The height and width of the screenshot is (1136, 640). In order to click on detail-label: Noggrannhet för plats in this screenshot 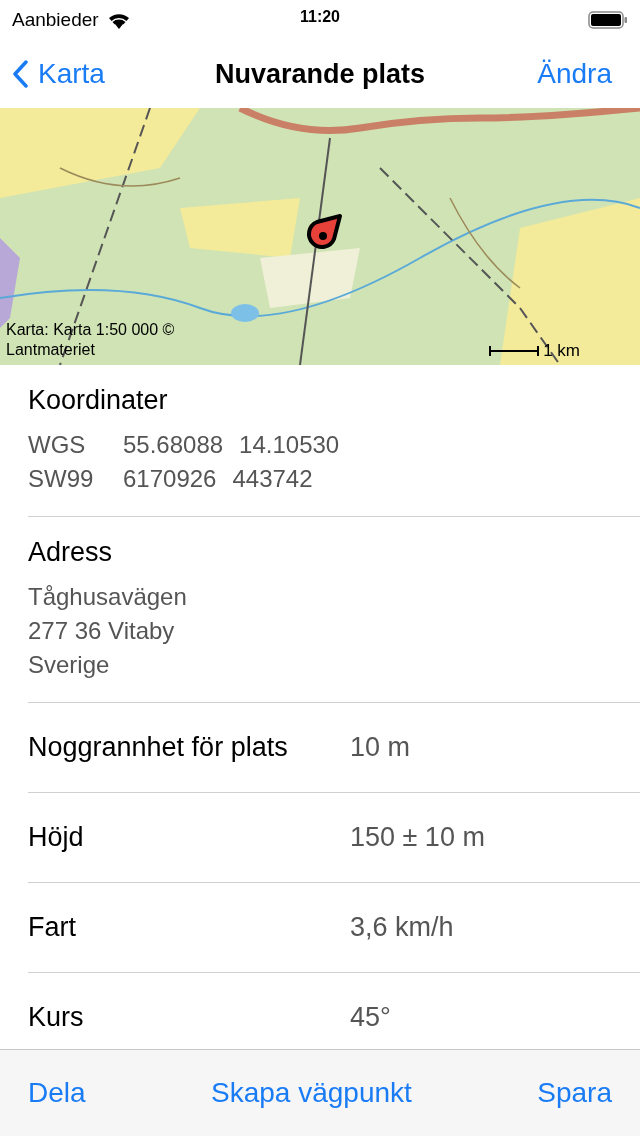, I will do `click(158, 747)`.